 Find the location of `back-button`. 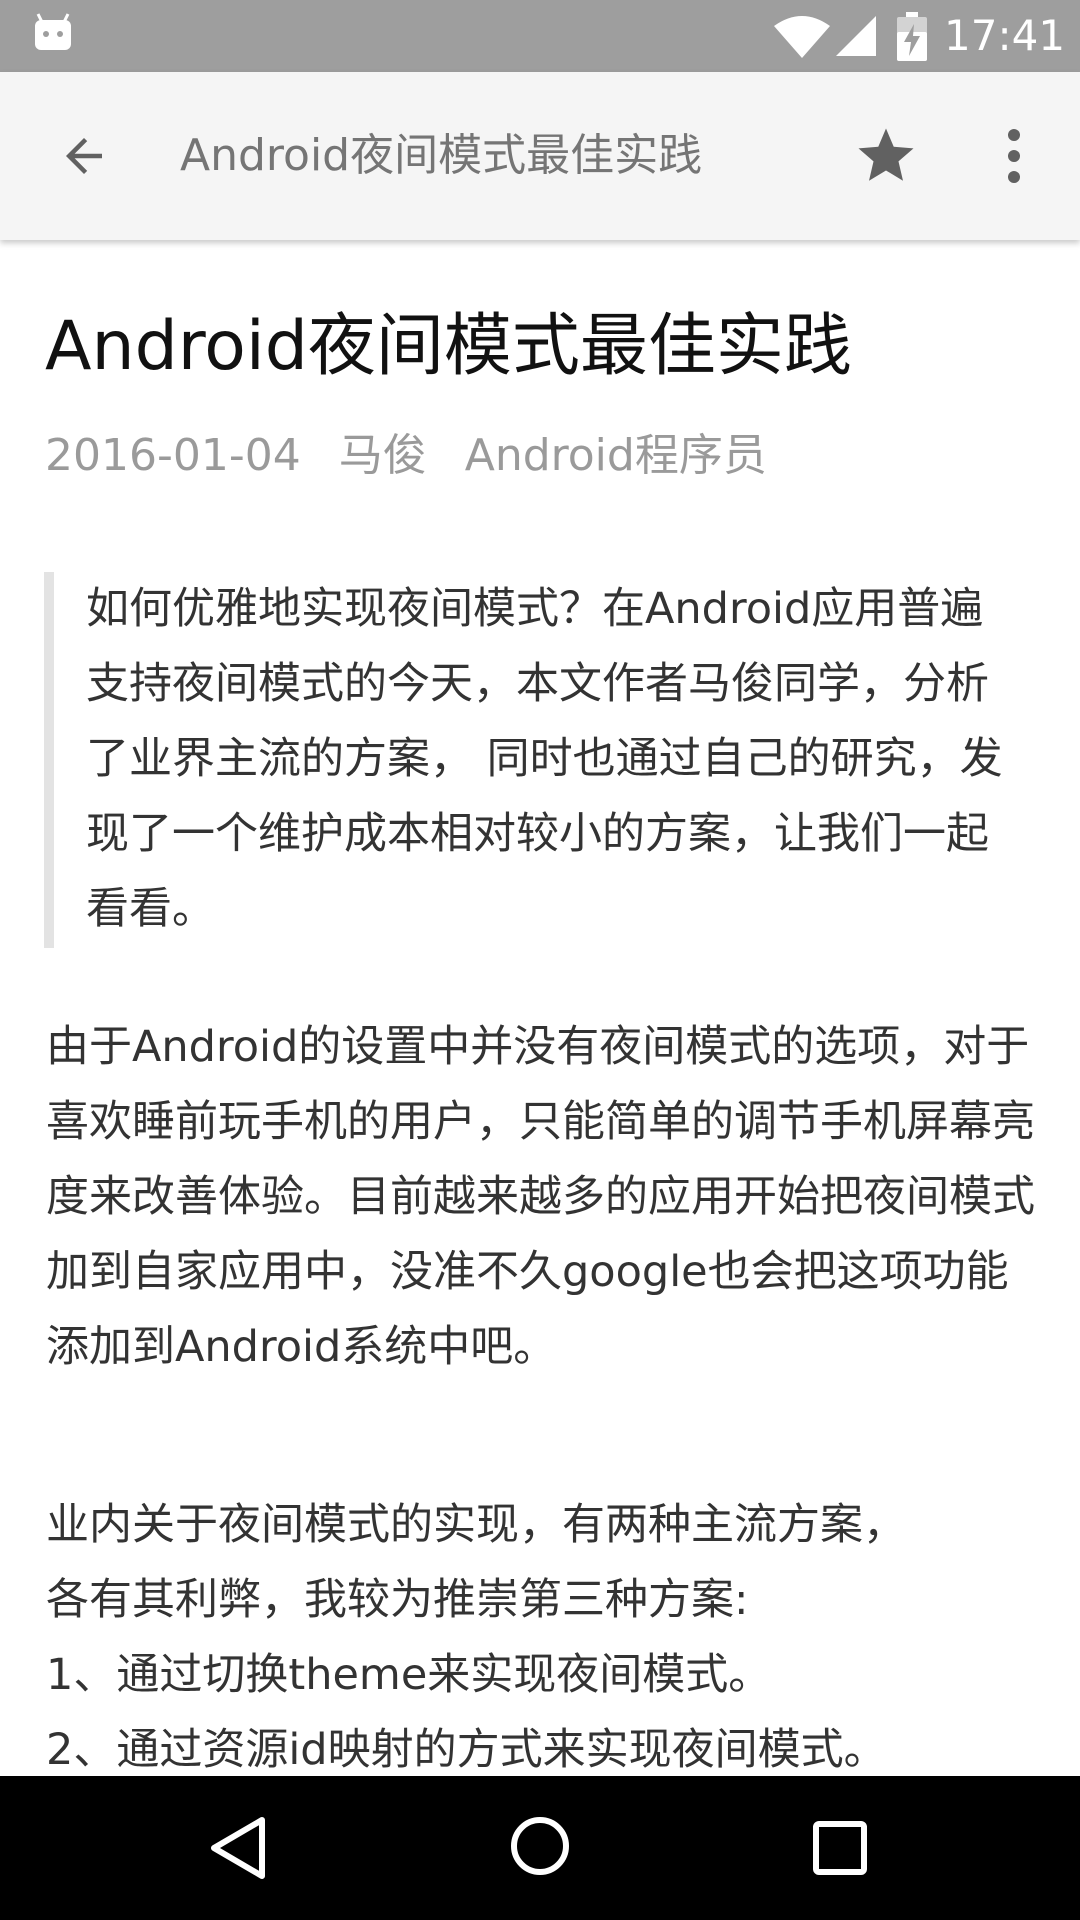

back-button is located at coordinates (84, 156).